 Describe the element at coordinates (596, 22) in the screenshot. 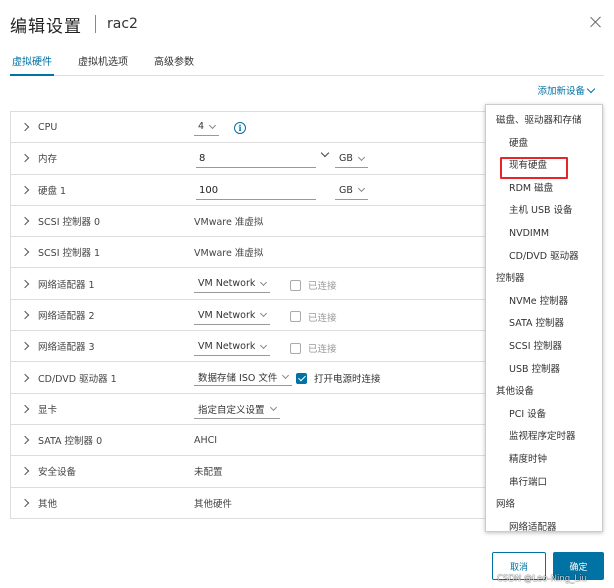

I see `close-icon` at that location.